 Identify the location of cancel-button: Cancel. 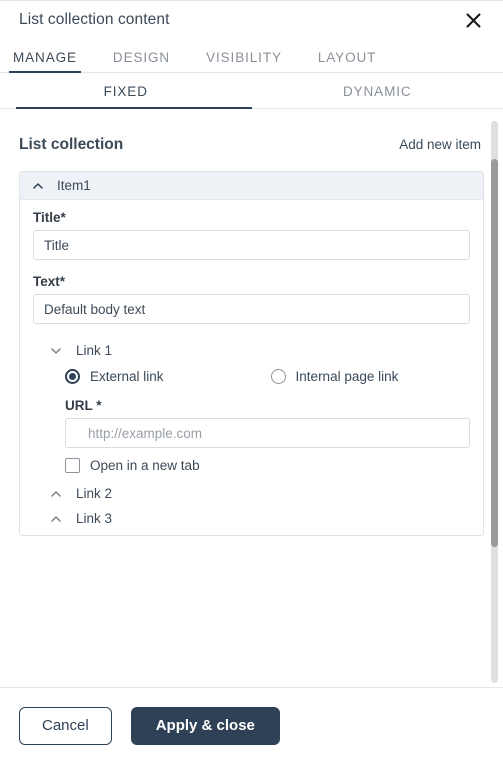
(65, 725).